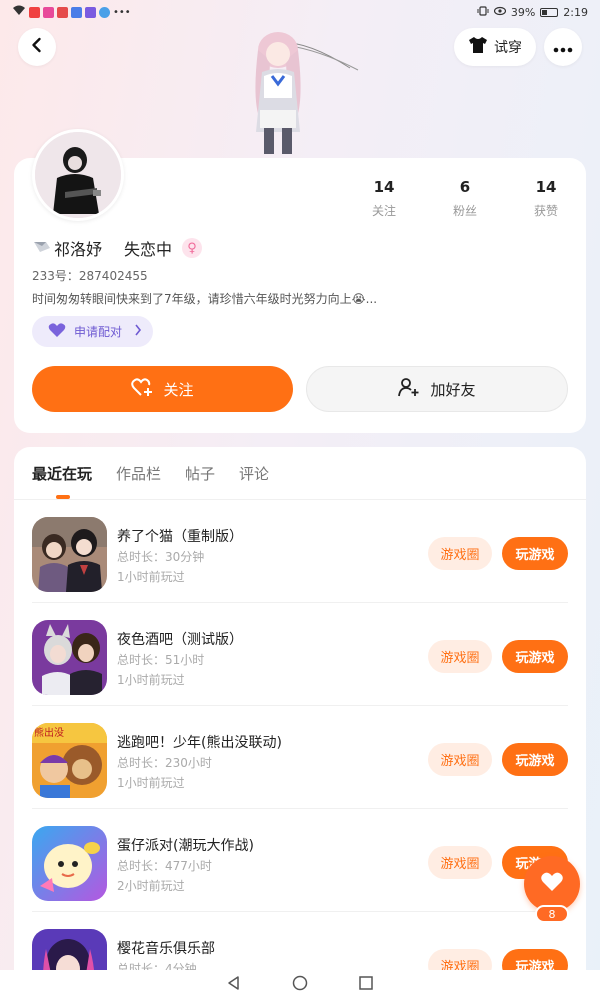 The image size is (600, 1000). I want to click on like-fab-button, so click(552, 884).